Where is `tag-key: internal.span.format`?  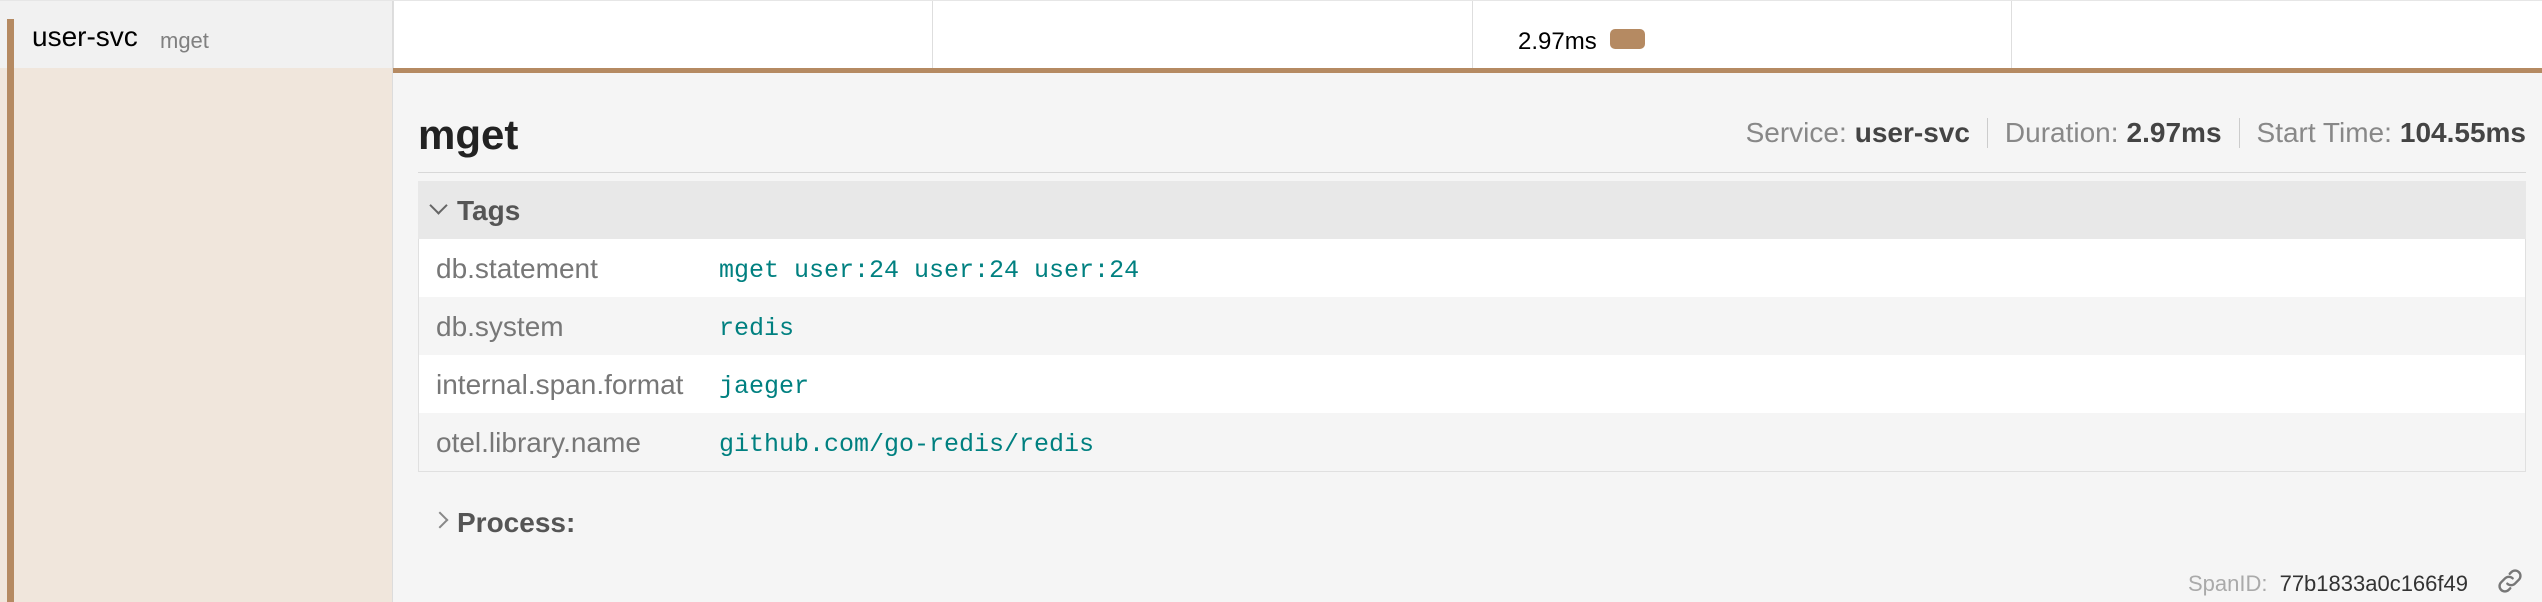 tag-key: internal.span.format is located at coordinates (560, 384).